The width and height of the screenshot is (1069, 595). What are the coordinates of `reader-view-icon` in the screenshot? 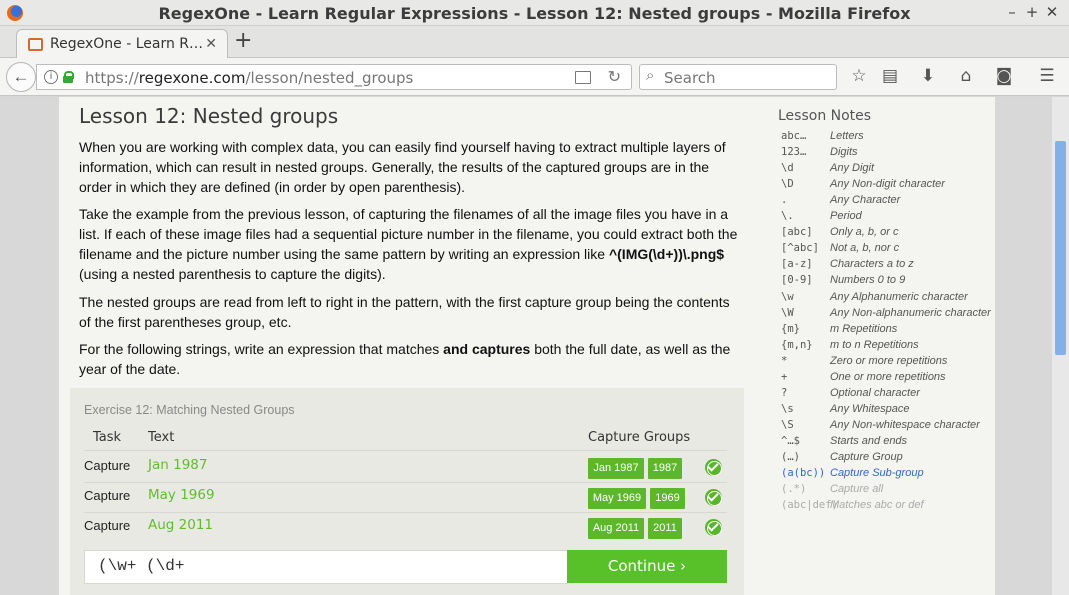 It's located at (583, 77).